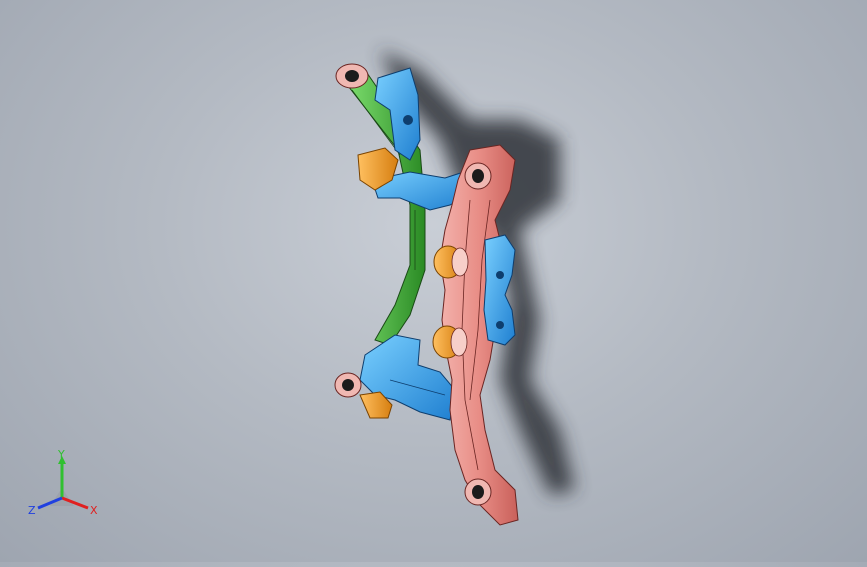 This screenshot has width=867, height=567. Describe the element at coordinates (352, 76) in the screenshot. I see `end-mount-top-left` at that location.